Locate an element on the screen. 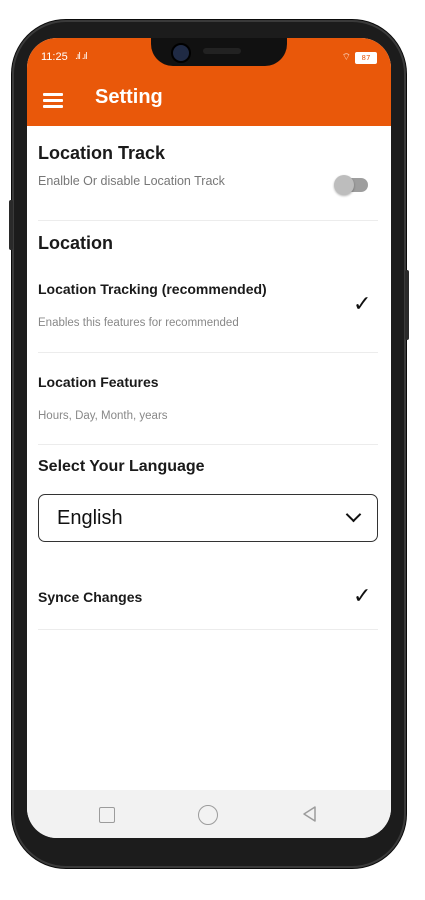 The width and height of the screenshot is (425, 900). location-track-toggle is located at coordinates (351, 185).